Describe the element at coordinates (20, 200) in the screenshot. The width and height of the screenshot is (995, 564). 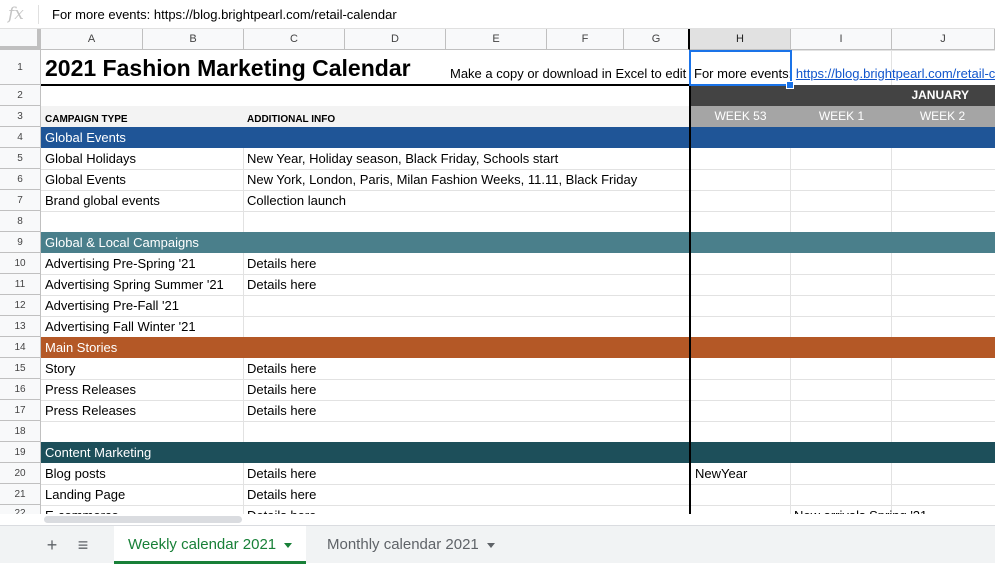
I see `row-header-7: 7` at that location.